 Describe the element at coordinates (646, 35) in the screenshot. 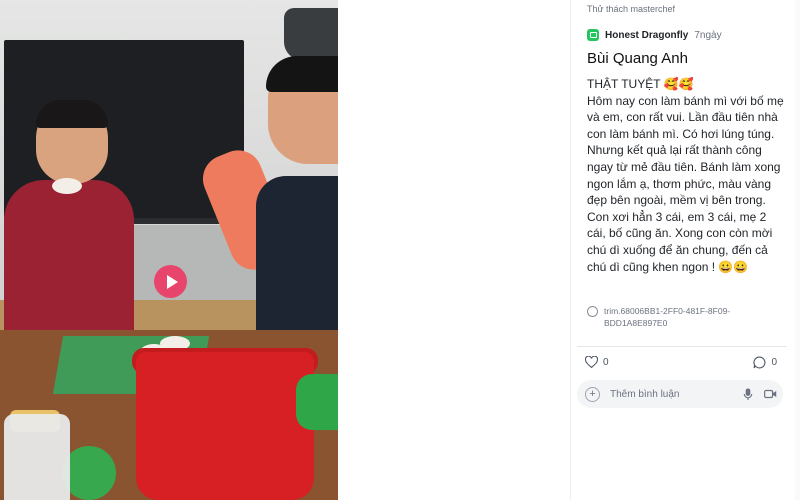

I see `author-name: Honest Dragonfly` at that location.